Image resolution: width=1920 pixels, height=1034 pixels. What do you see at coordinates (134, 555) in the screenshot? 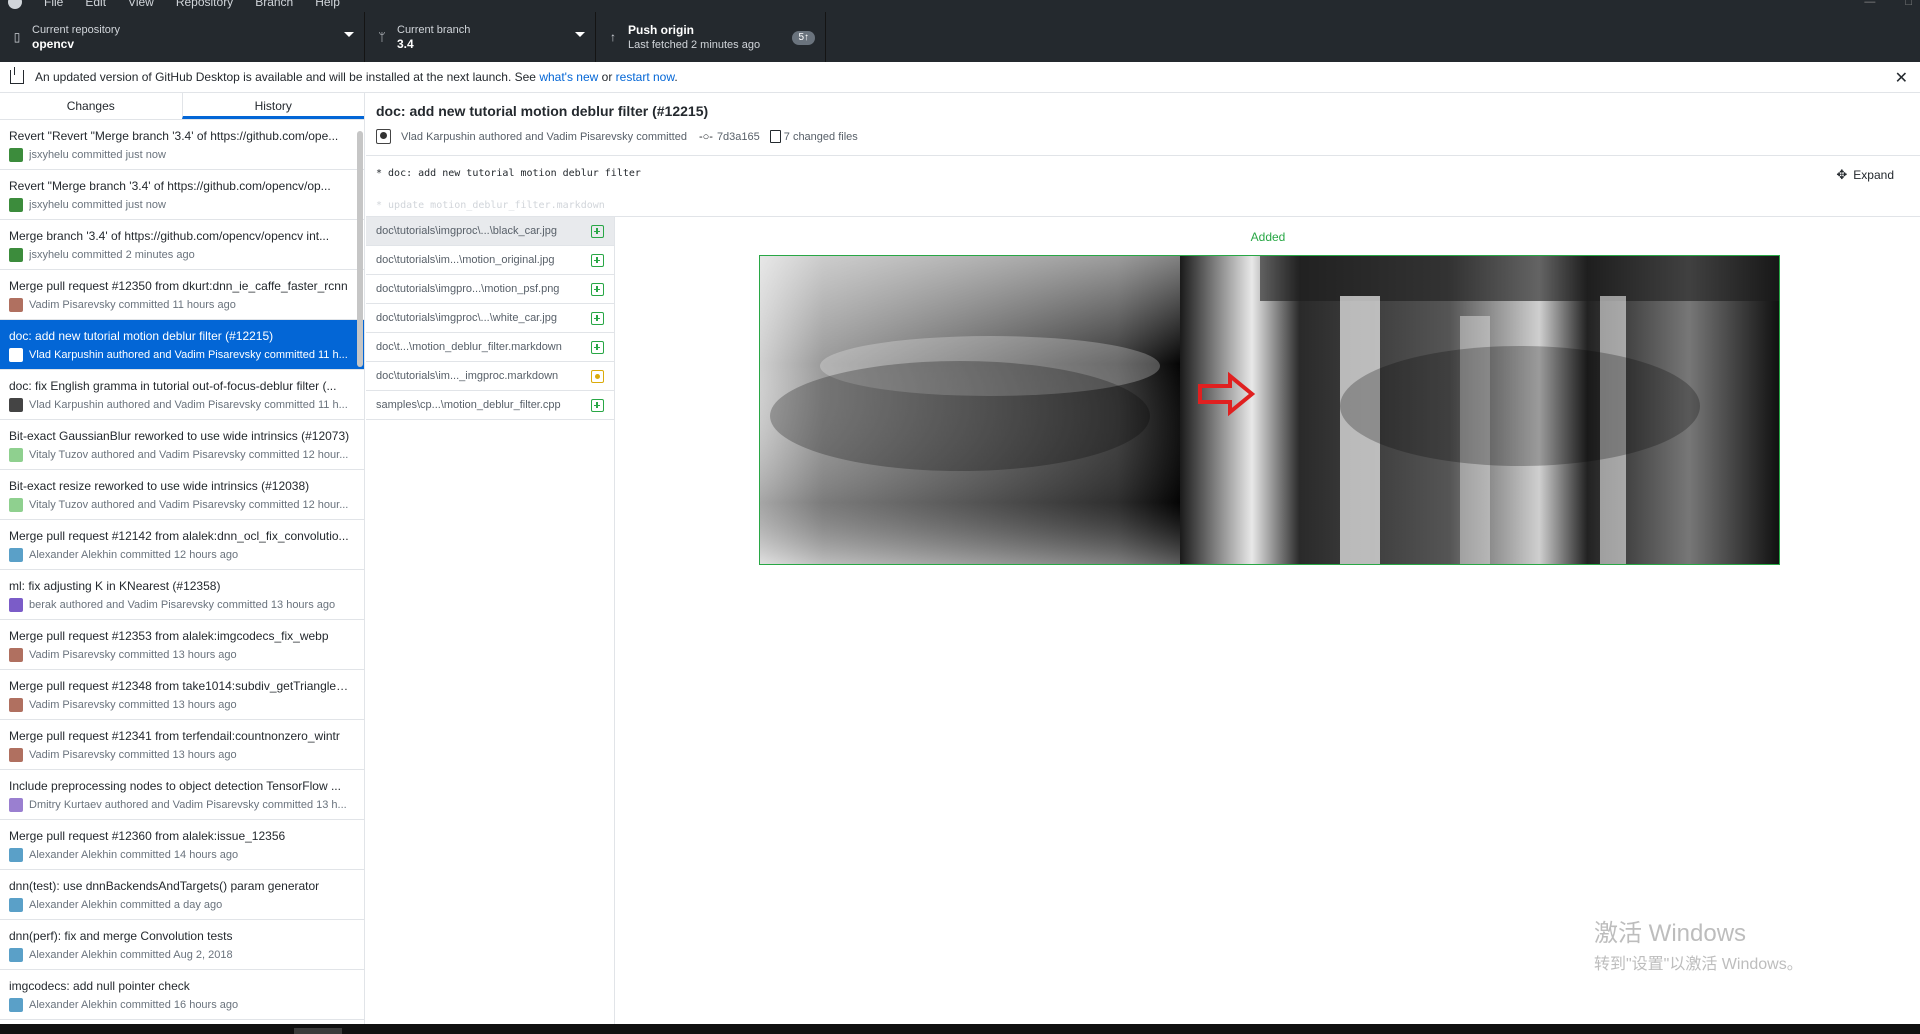
I see `commit-author: Alexander Alekhin committed 12 hours ago` at bounding box center [134, 555].